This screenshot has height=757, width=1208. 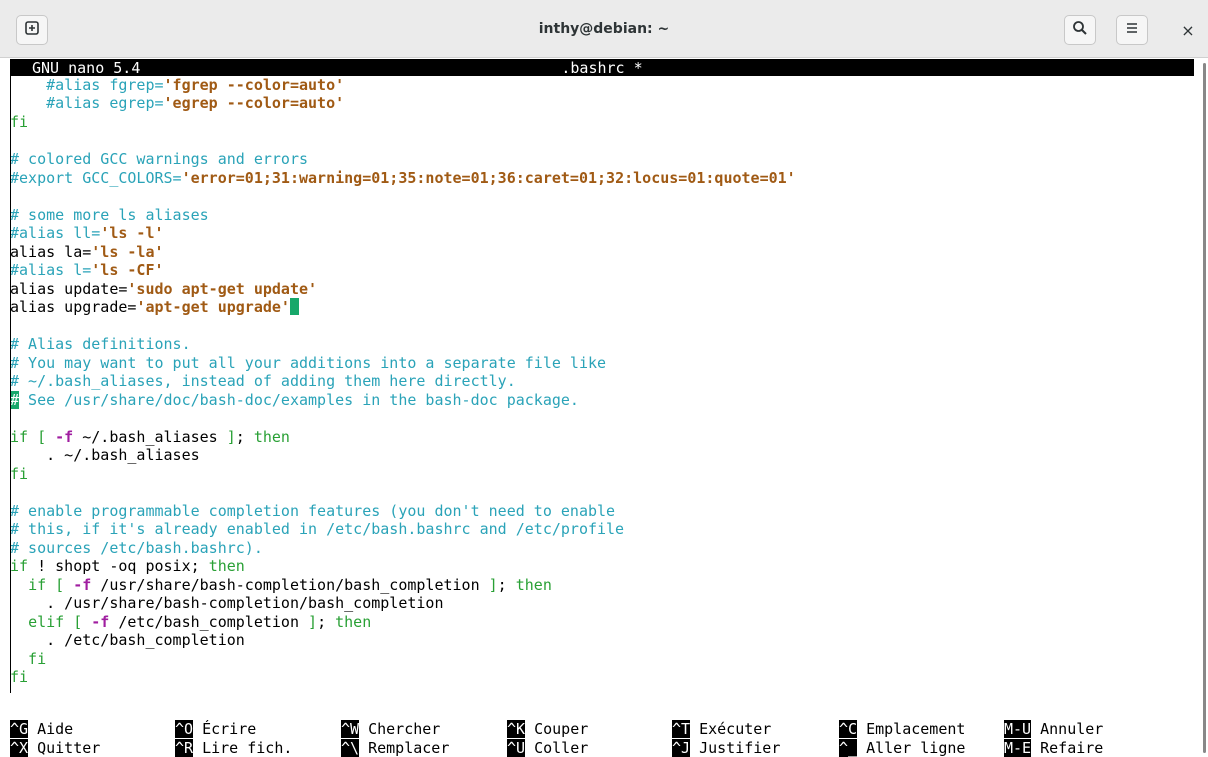 What do you see at coordinates (1054, 729) in the screenshot?
I see `shortcut-undo: M-U Annuler` at bounding box center [1054, 729].